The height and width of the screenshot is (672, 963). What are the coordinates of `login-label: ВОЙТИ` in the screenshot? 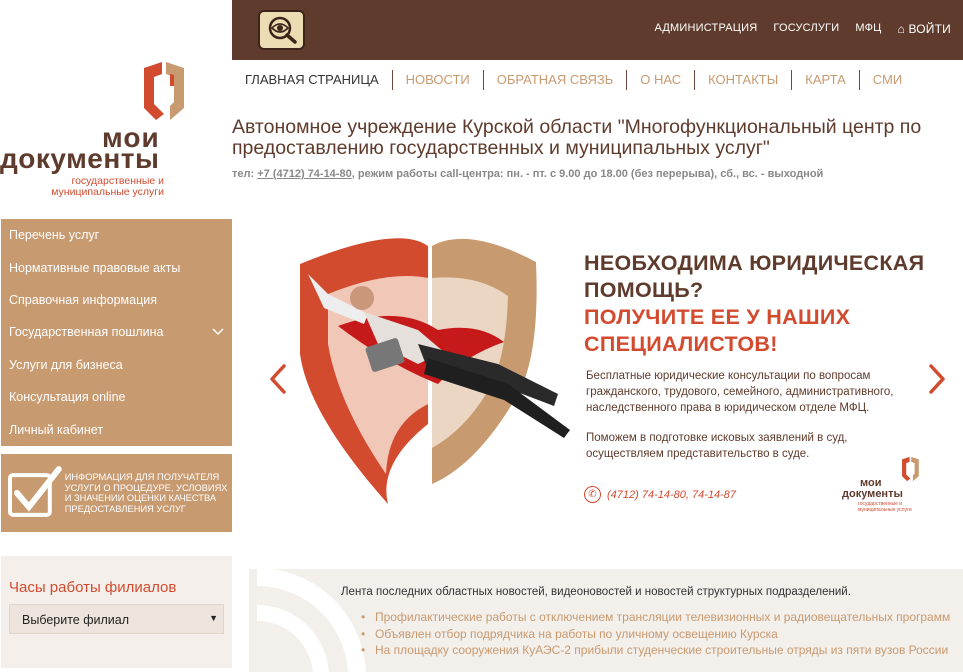 It's located at (929, 29).